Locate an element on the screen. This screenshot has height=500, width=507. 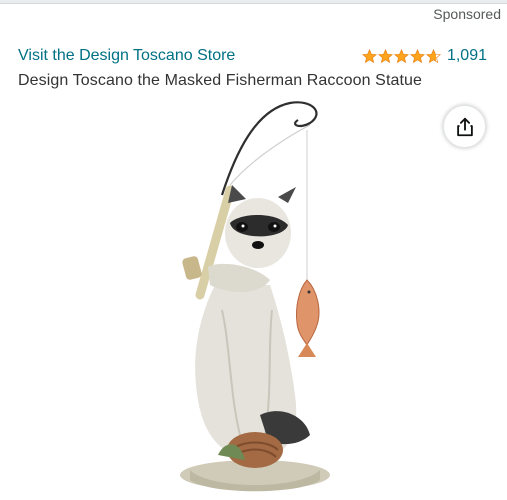
rating-summary: 1,091 is located at coordinates (424, 56).